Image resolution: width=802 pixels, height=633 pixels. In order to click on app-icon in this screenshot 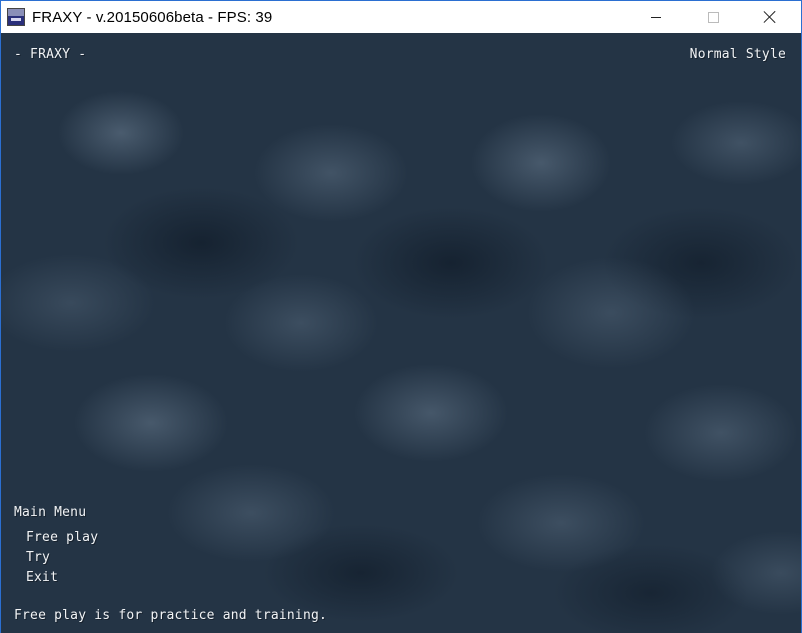, I will do `click(16, 17)`.